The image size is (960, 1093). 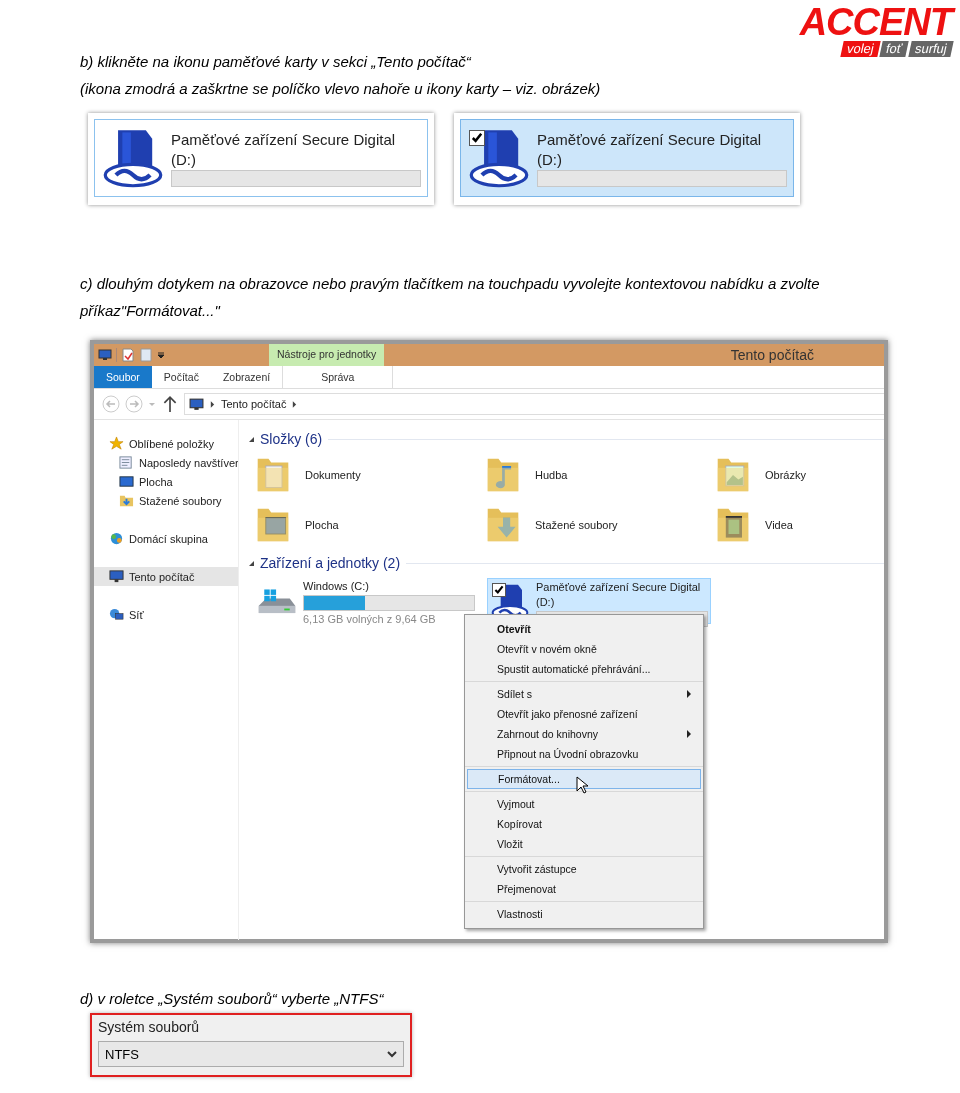 I want to click on folder-item: Plocha, so click(x=370, y=525).